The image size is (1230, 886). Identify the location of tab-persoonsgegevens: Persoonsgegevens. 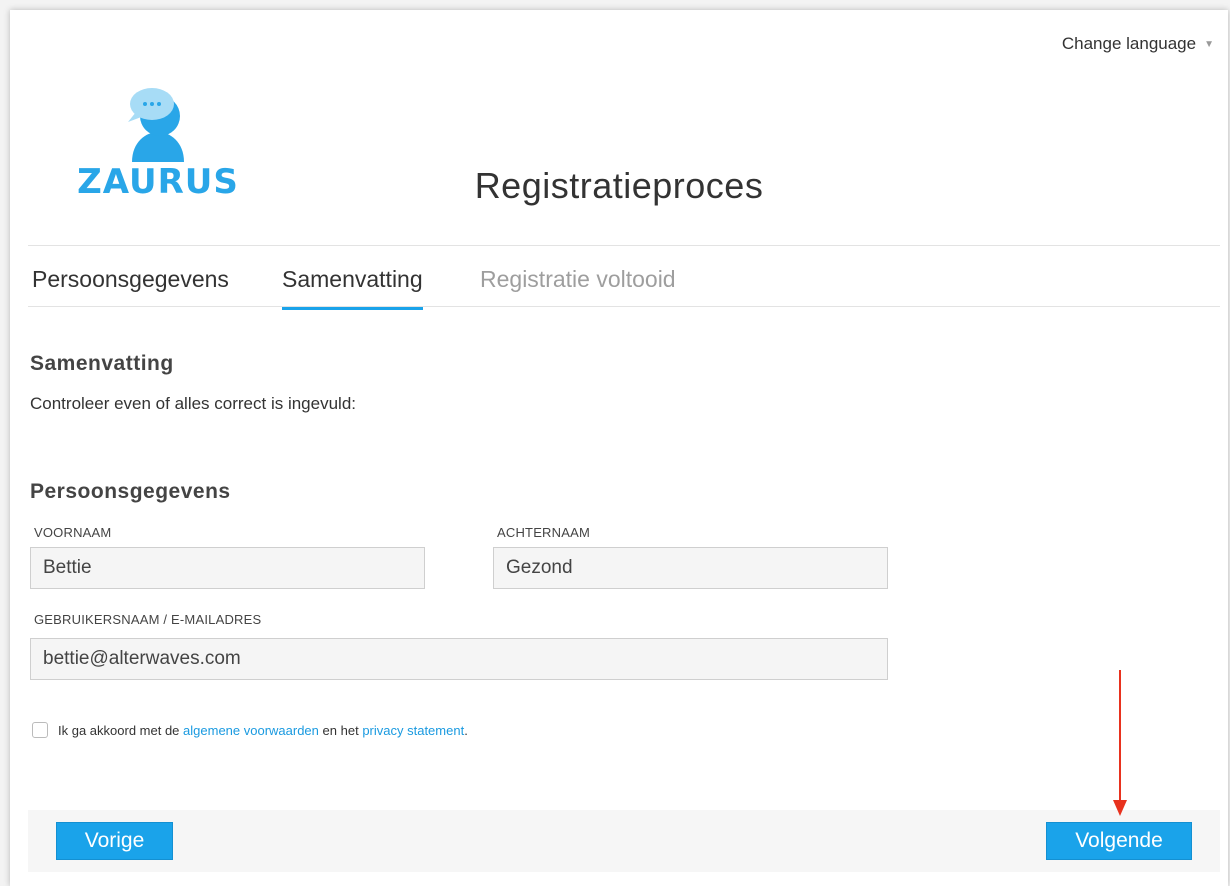
(130, 286).